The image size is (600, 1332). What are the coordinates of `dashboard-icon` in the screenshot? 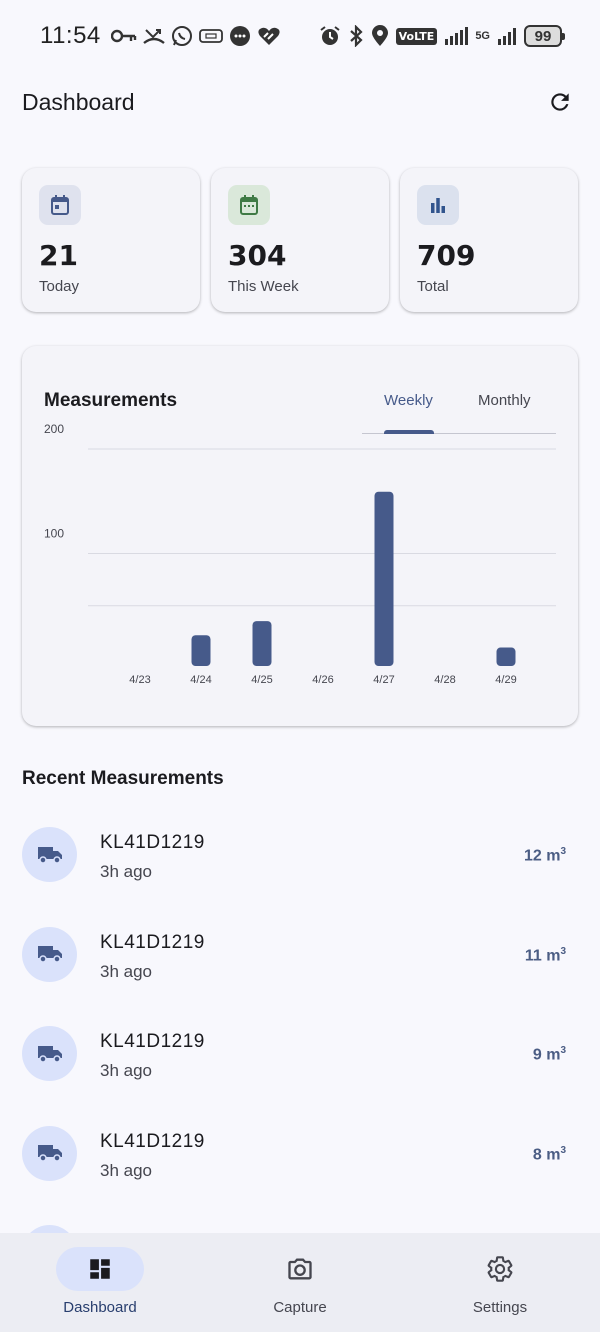 It's located at (100, 1269).